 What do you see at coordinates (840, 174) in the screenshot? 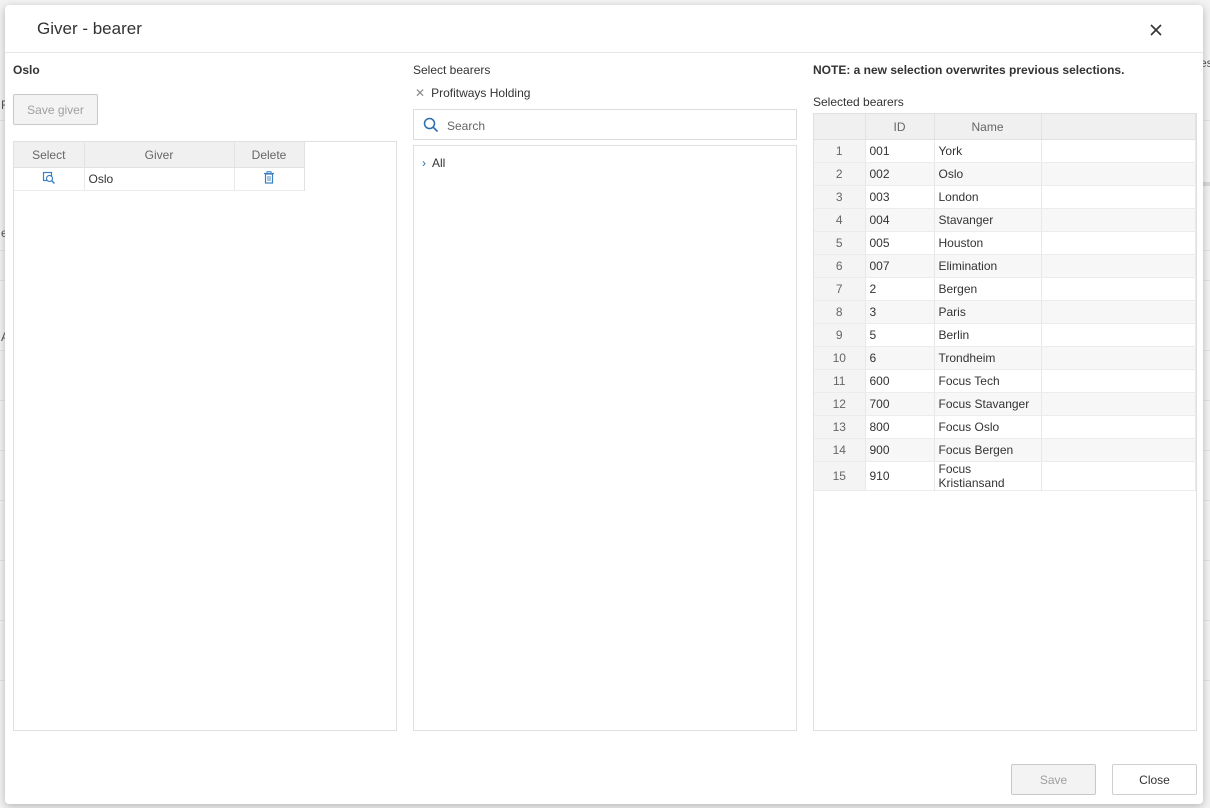
I see `row-number: 2` at bounding box center [840, 174].